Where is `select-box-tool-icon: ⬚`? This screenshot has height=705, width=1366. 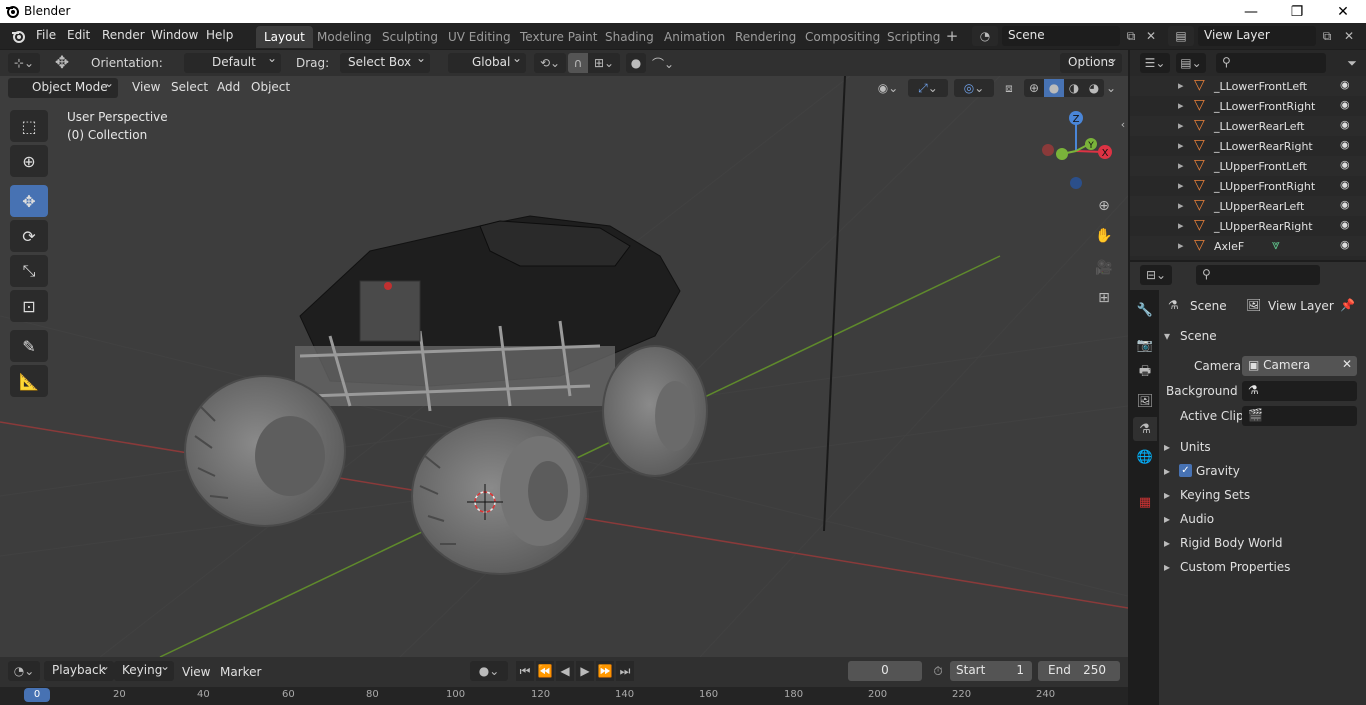
select-box-tool-icon: ⬚ is located at coordinates (29, 126).